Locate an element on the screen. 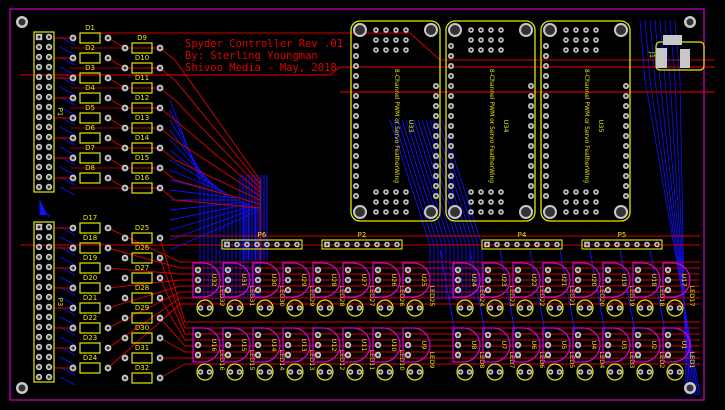 The height and width of the screenshot is (410, 725). transistor-u14: U14 is located at coordinates (266, 345).